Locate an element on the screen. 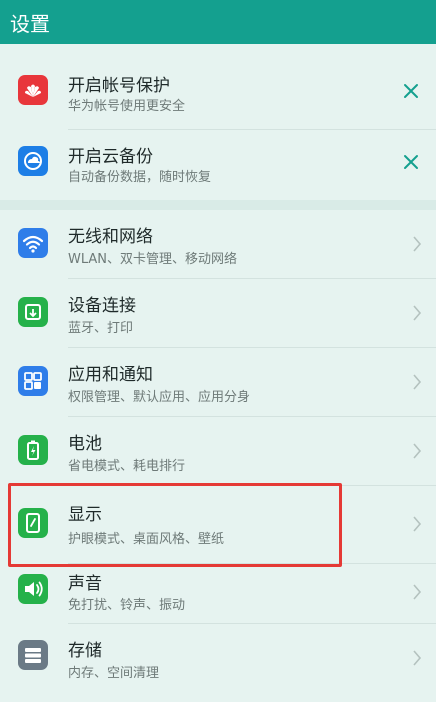 The width and height of the screenshot is (436, 702). settings-item-subtitle: 华为帐号使用更安全 is located at coordinates (127, 106).